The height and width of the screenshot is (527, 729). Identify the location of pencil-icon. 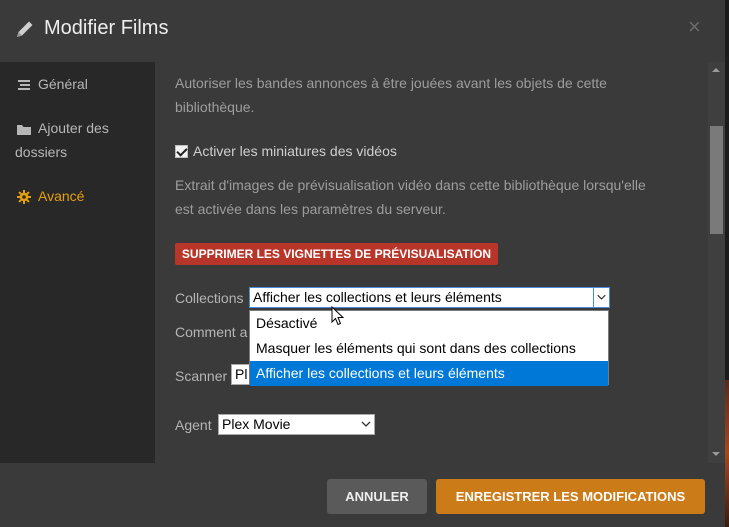
(25, 29).